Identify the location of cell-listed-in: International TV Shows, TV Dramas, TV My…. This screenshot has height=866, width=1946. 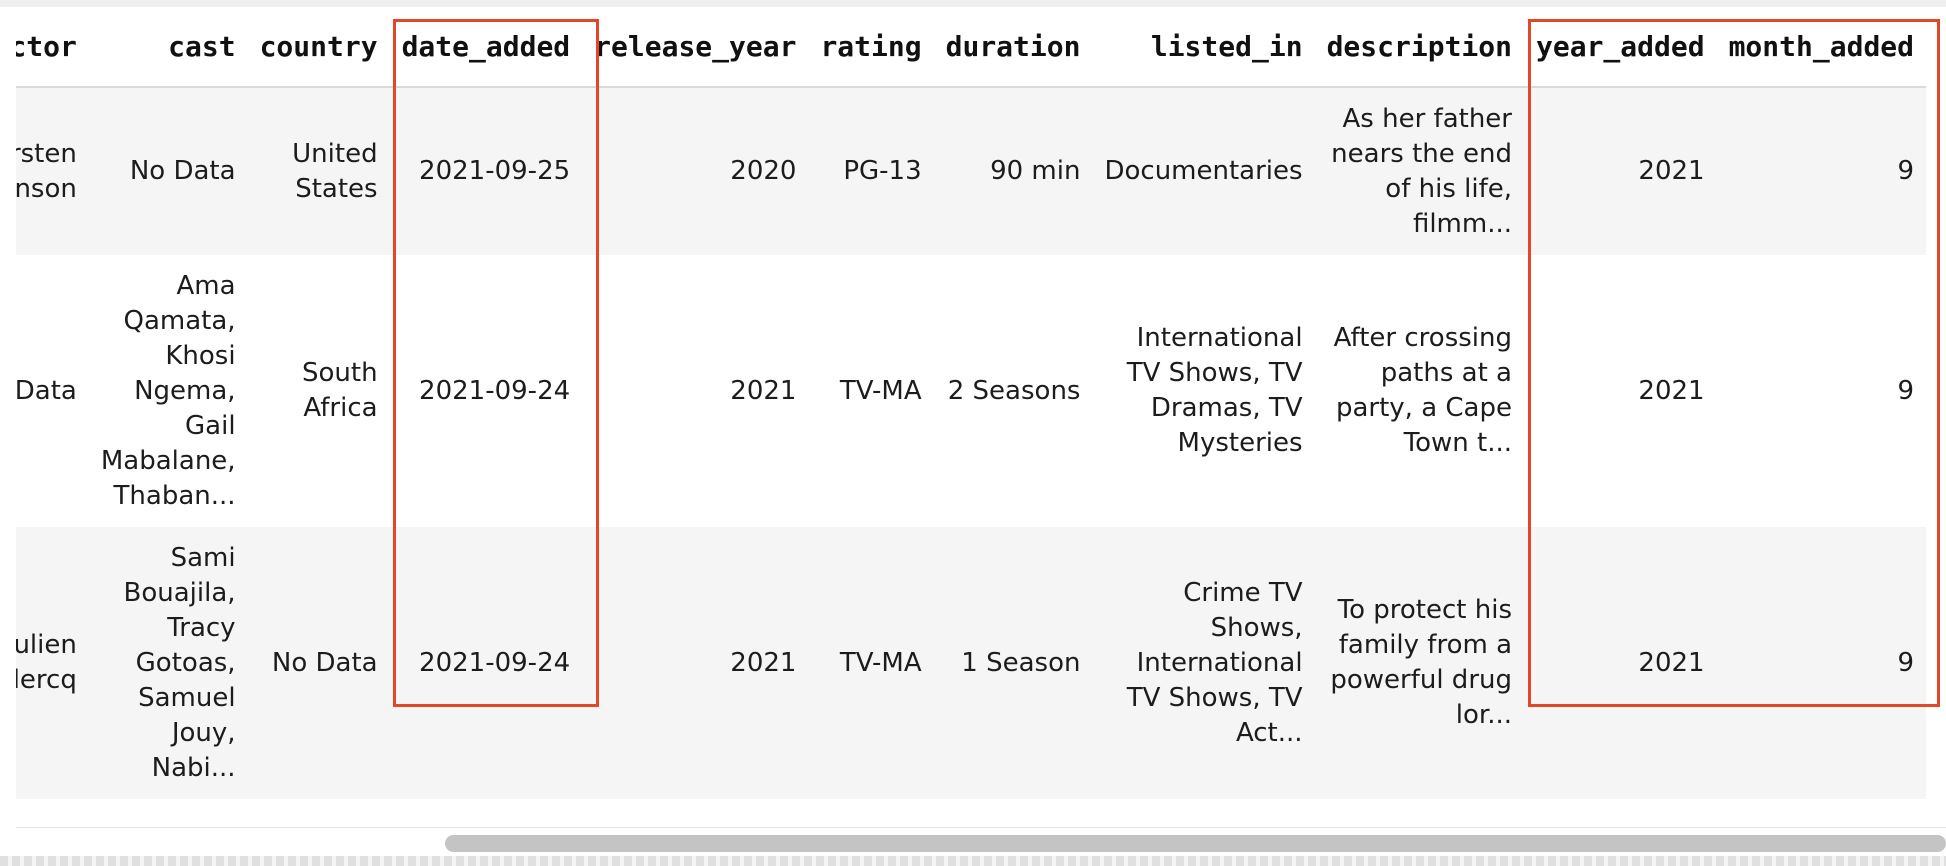
(1203, 391).